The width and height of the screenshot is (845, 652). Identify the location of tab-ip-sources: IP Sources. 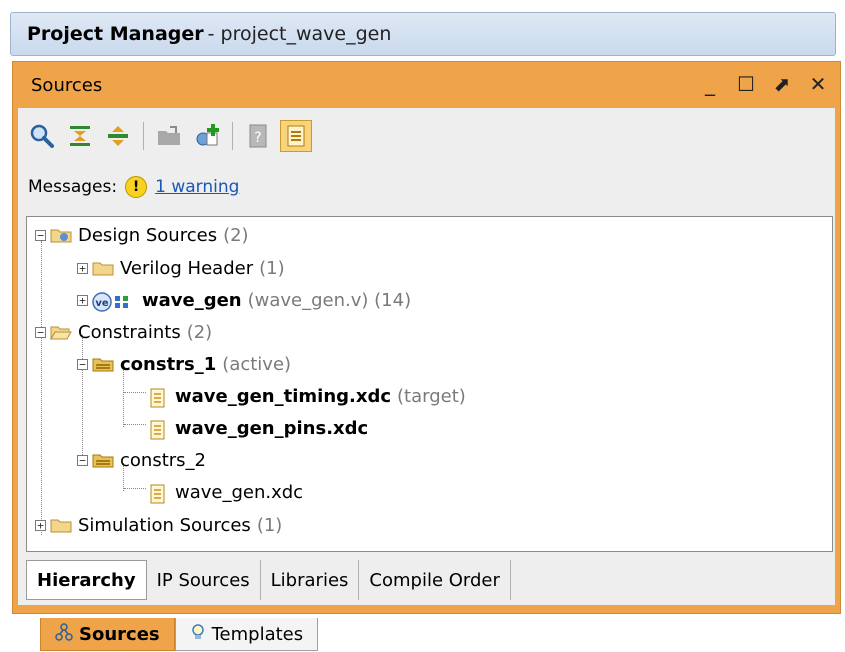
(203, 580).